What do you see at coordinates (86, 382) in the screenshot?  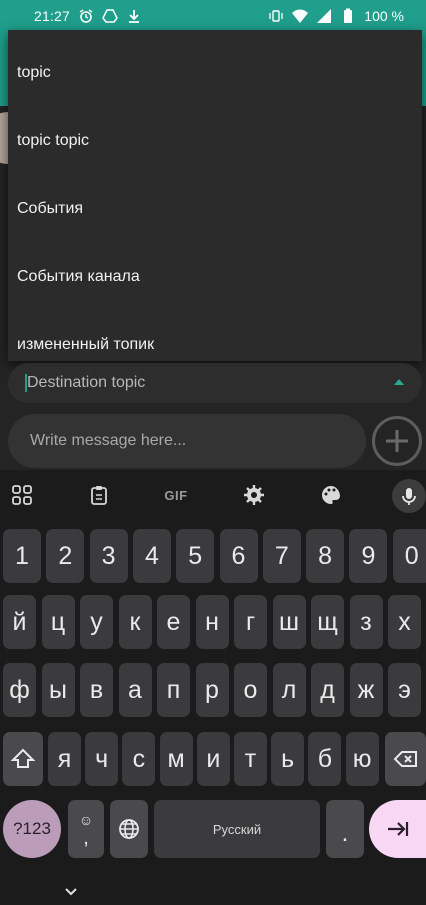 I see `topic-placeholder: Destination topic` at bounding box center [86, 382].